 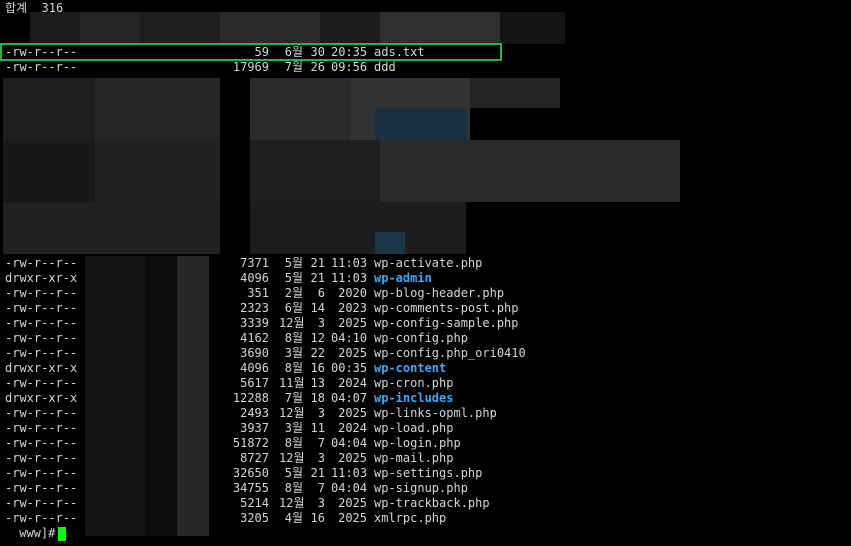 What do you see at coordinates (421, 488) in the screenshot?
I see `file-name: wp-signup.php` at bounding box center [421, 488].